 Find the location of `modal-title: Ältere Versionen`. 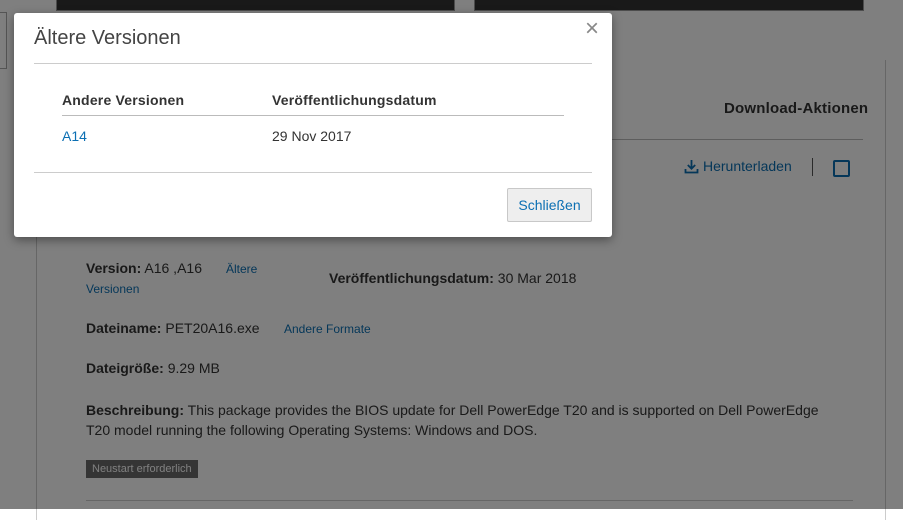

modal-title: Ältere Versionen is located at coordinates (107, 38).